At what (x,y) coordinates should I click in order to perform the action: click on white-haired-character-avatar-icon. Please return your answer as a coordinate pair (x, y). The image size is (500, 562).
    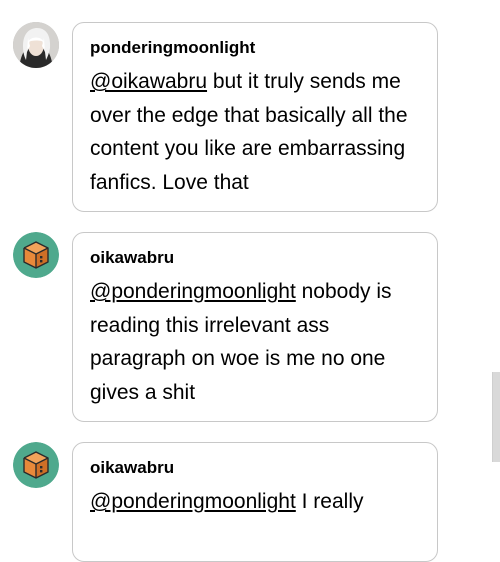
    Looking at the image, I should click on (36, 45).